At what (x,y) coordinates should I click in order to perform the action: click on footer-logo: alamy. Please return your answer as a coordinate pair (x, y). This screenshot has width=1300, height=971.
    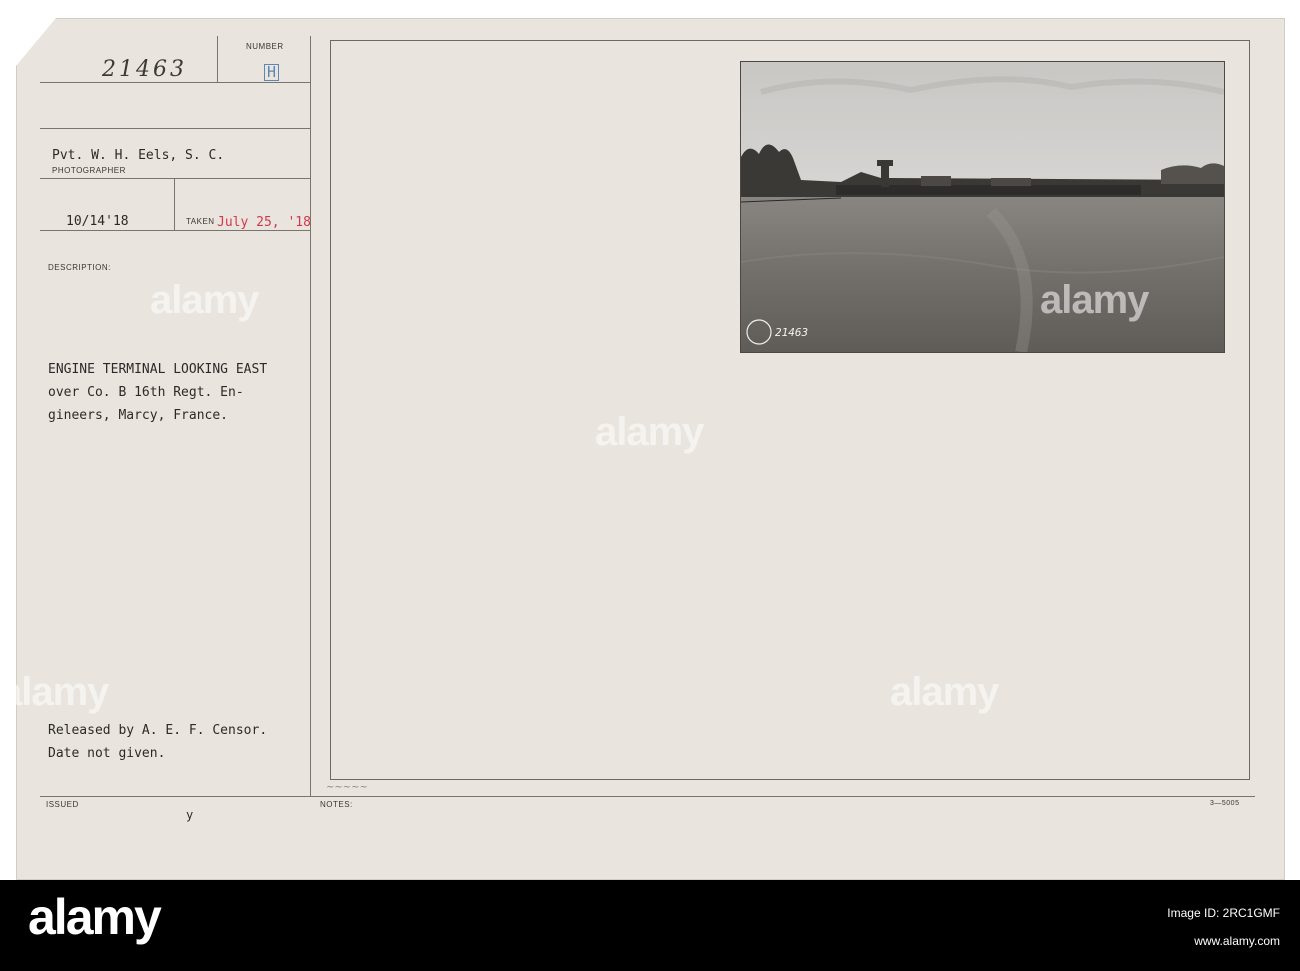
    Looking at the image, I should click on (95, 917).